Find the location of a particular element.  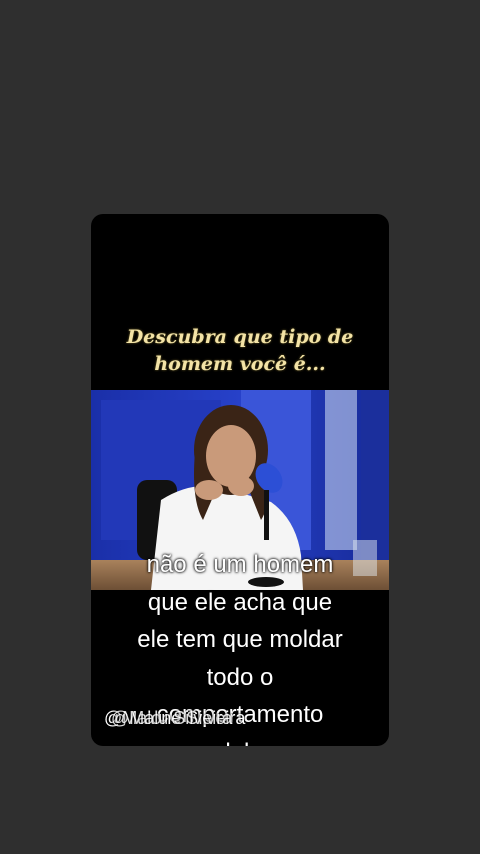

title-line-1: Descubra que tipo de is located at coordinates (240, 337).